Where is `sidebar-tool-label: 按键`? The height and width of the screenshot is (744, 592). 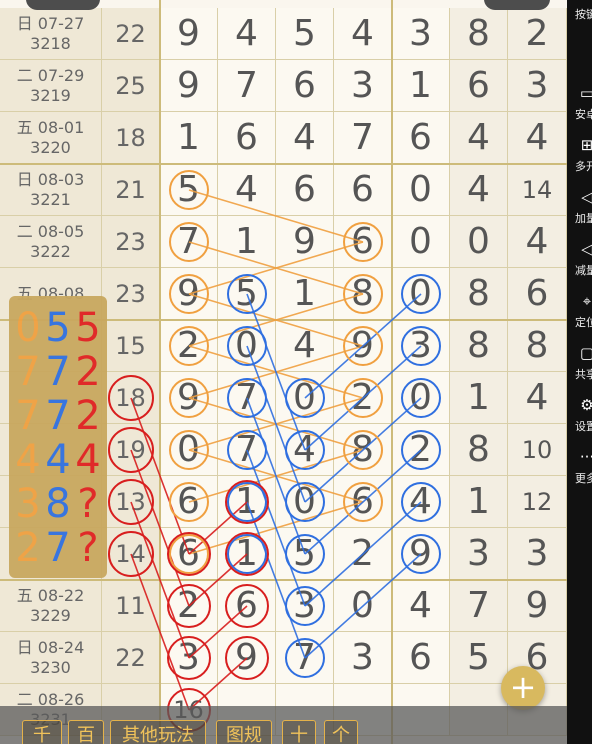
sidebar-tool-label: 按键 is located at coordinates (583, 14).